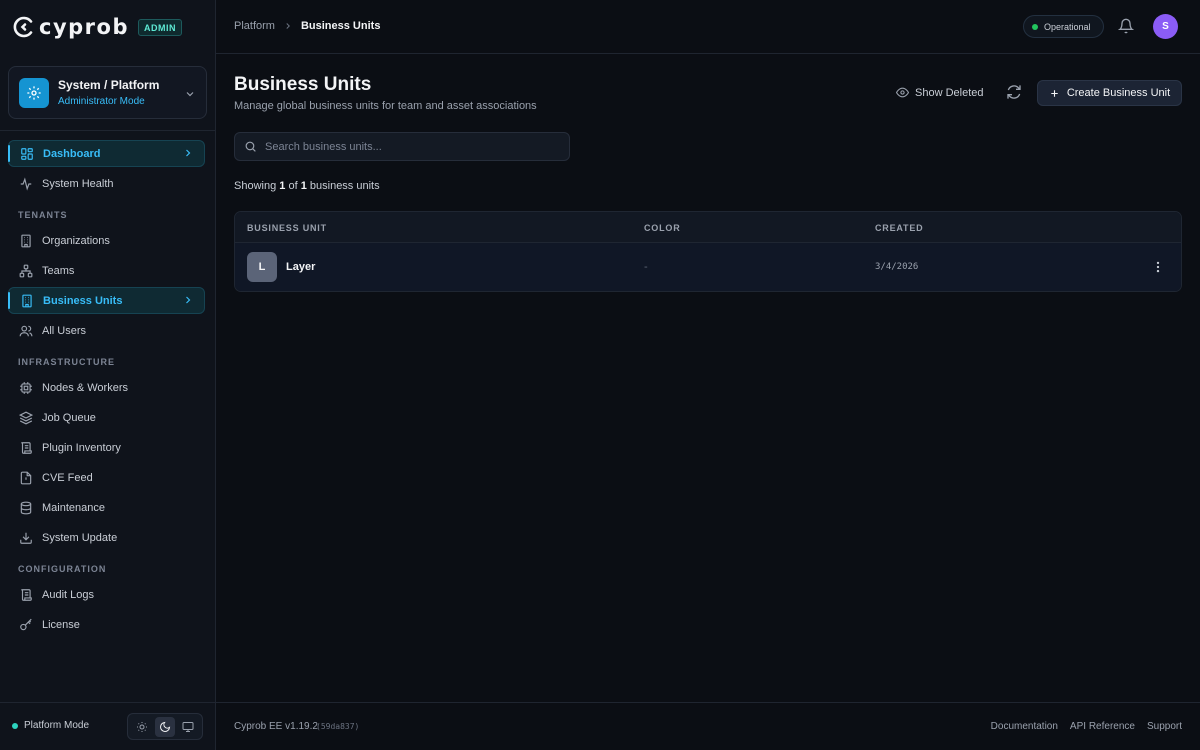  Describe the element at coordinates (26, 595) in the screenshot. I see `scroll-text-icon` at that location.